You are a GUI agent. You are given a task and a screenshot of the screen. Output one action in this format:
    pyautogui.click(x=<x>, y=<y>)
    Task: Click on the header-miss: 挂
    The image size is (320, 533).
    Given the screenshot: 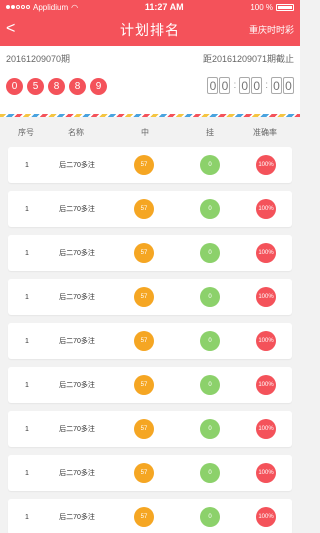 What is the action you would take?
    pyautogui.click(x=210, y=132)
    